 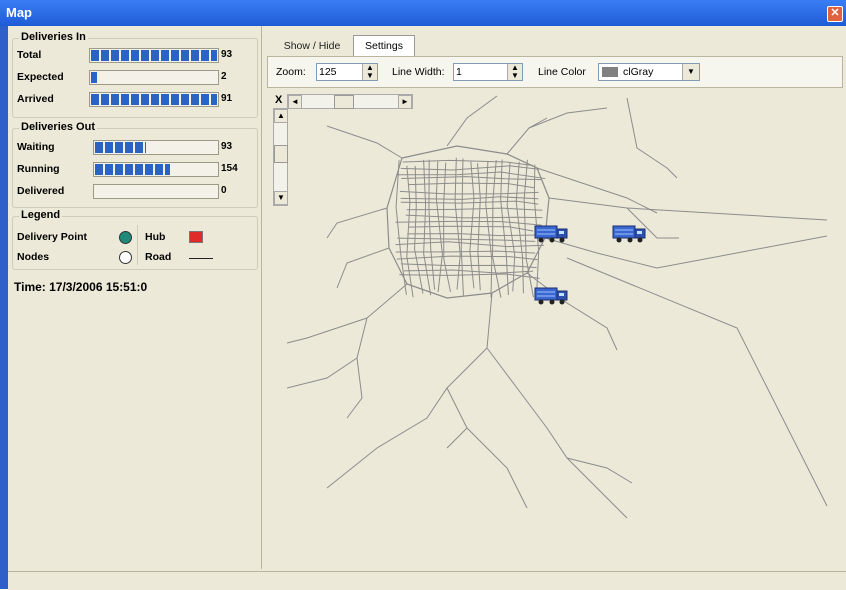 I want to click on arrived-label: Arrived, so click(x=35, y=99).